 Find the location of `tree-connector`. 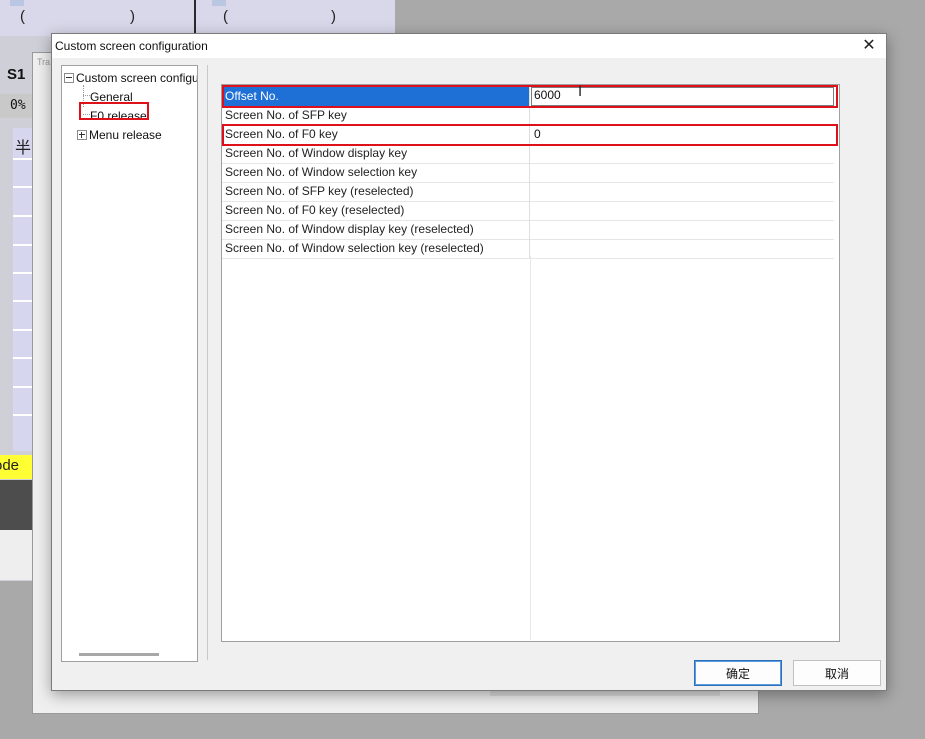

tree-connector is located at coordinates (86, 95).